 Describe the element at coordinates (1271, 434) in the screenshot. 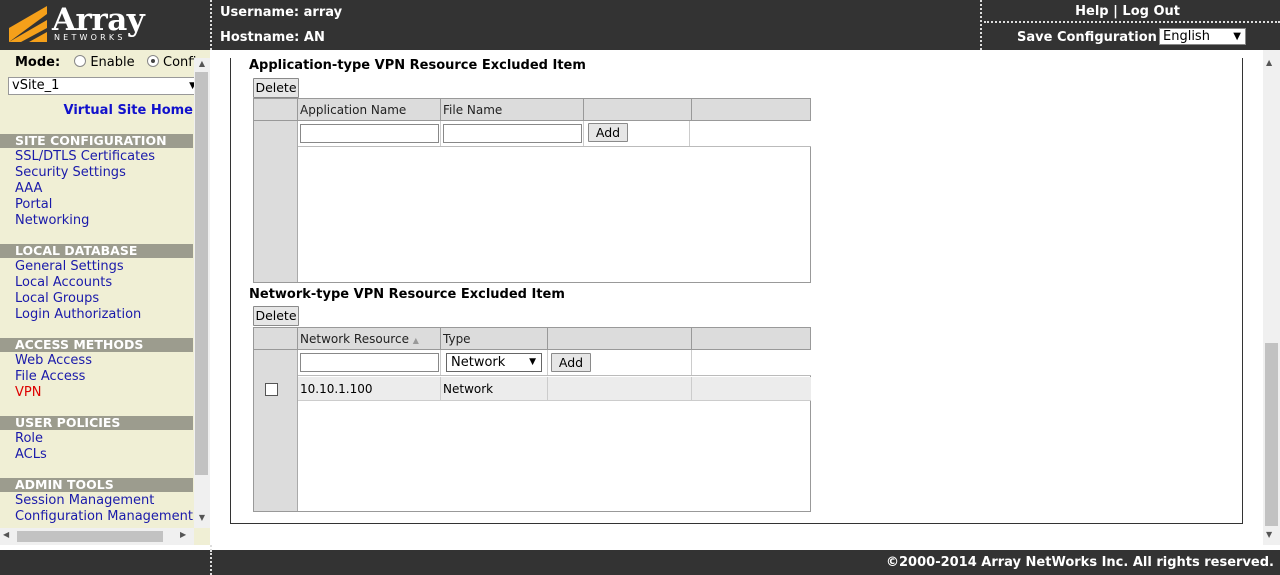

I see `main-vertical-scroll-thumb` at that location.